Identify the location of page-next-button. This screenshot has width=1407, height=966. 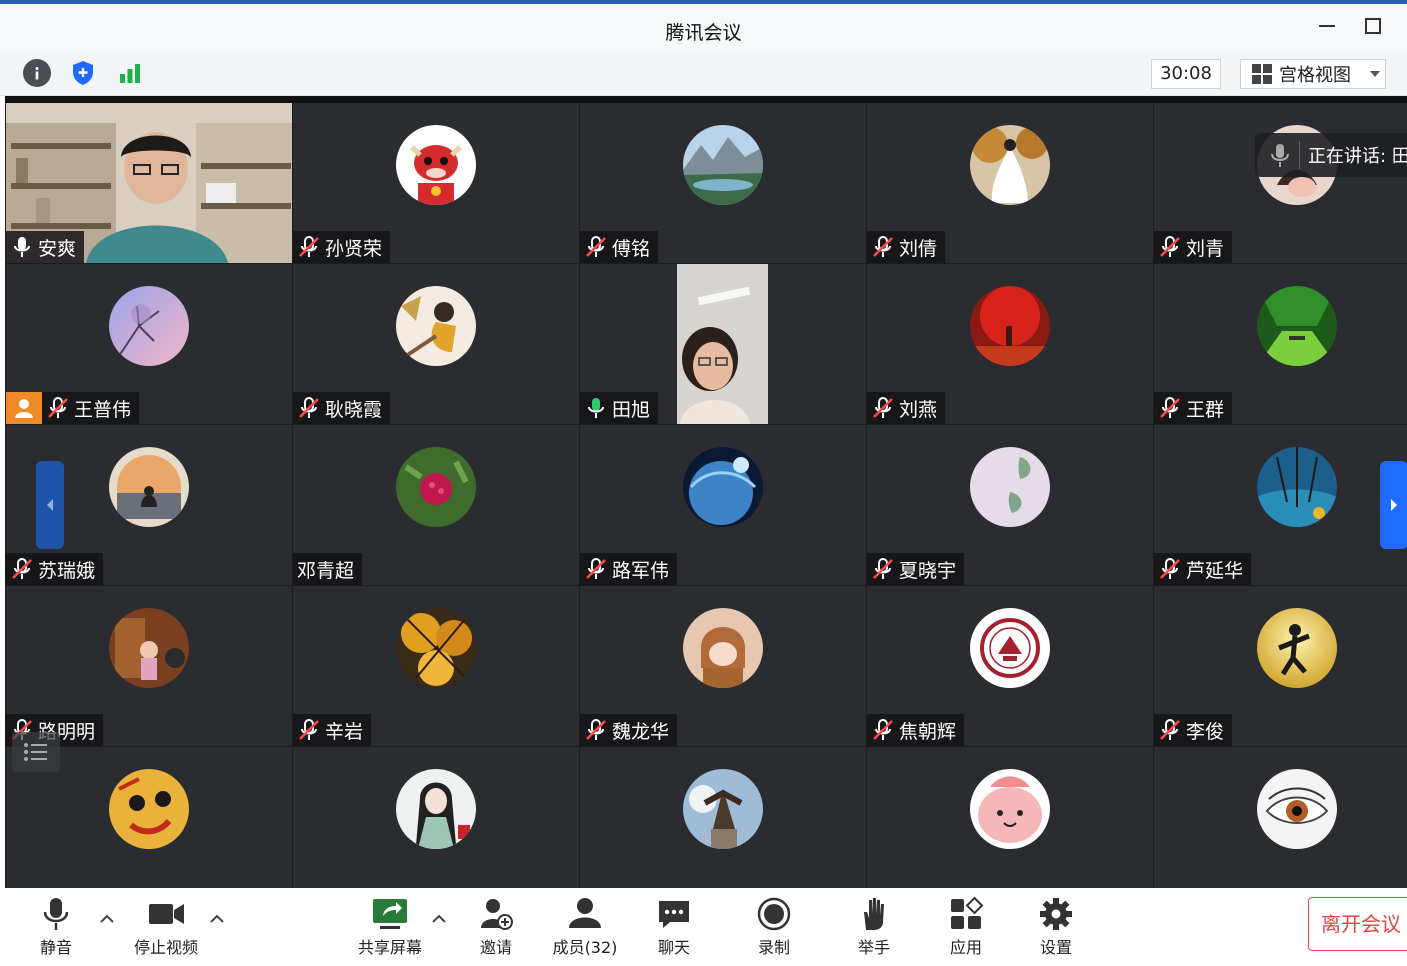
(1393, 505).